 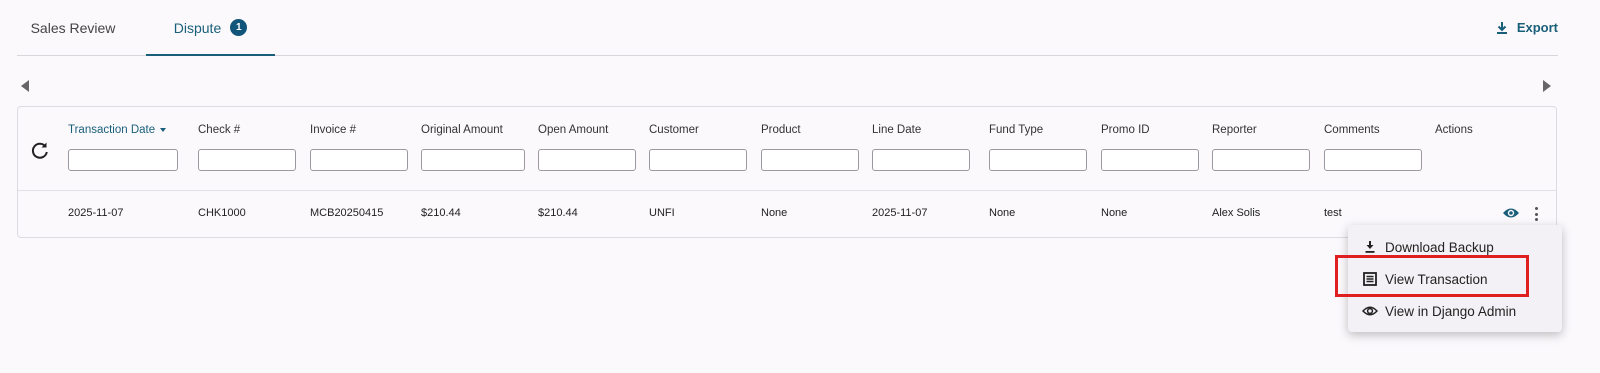 What do you see at coordinates (674, 130) in the screenshot?
I see `column-header-customer: Customer` at bounding box center [674, 130].